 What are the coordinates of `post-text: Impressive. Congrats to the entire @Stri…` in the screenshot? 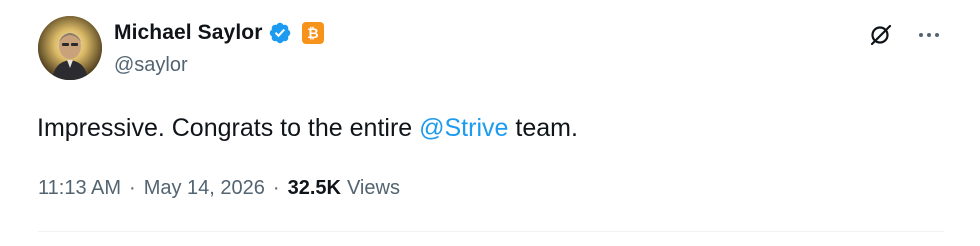 It's located at (307, 128).